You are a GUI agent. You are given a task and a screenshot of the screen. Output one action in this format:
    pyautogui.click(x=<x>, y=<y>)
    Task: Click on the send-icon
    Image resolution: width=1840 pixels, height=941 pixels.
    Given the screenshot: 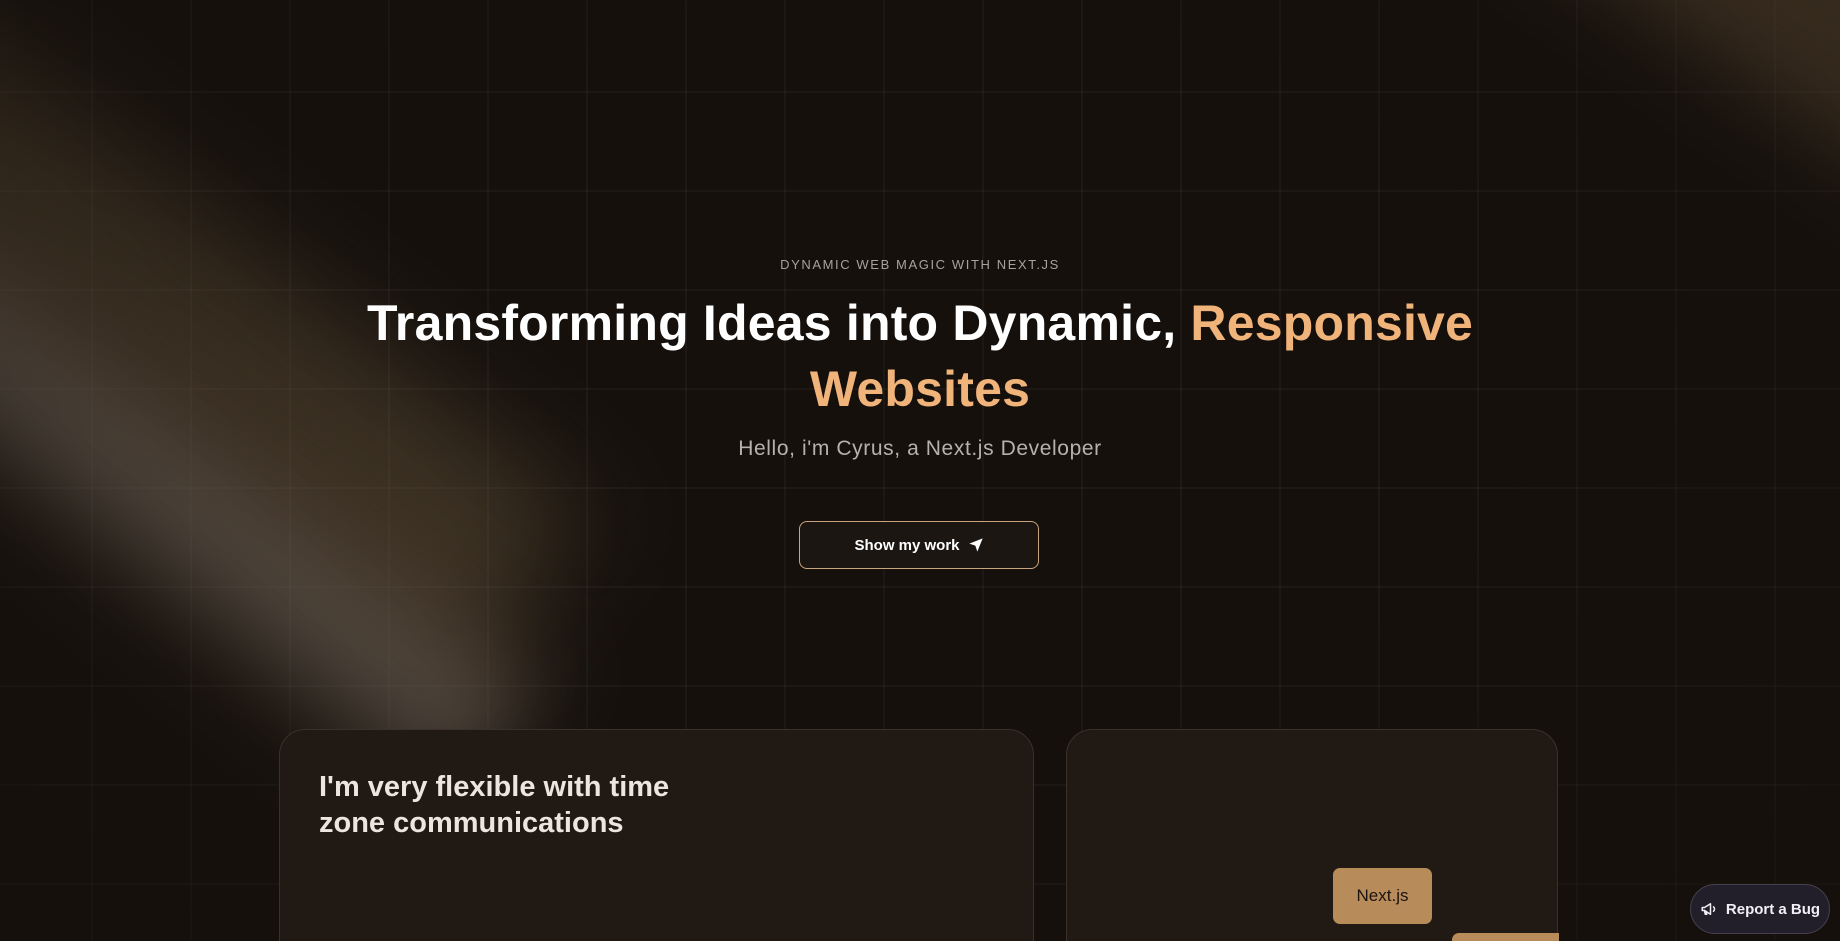 What is the action you would take?
    pyautogui.click(x=976, y=545)
    